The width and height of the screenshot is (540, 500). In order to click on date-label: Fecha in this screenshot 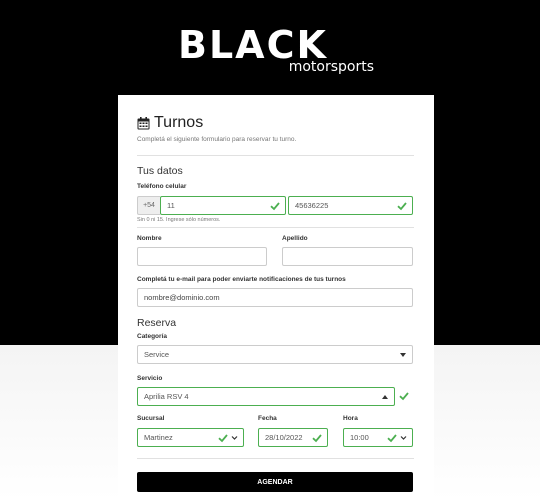, I will do `click(267, 418)`.